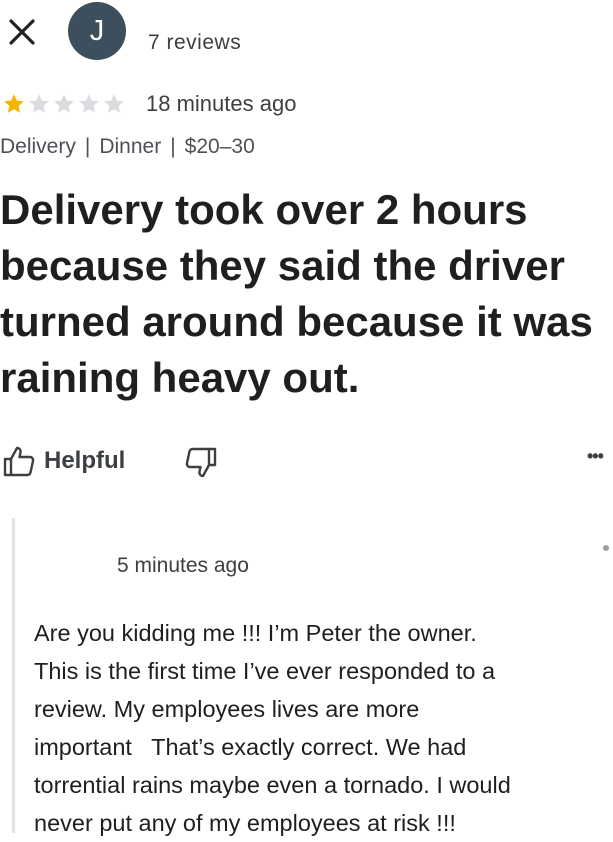 This screenshot has width=613, height=842. I want to click on helpful-button: Helpful, so click(63, 461).